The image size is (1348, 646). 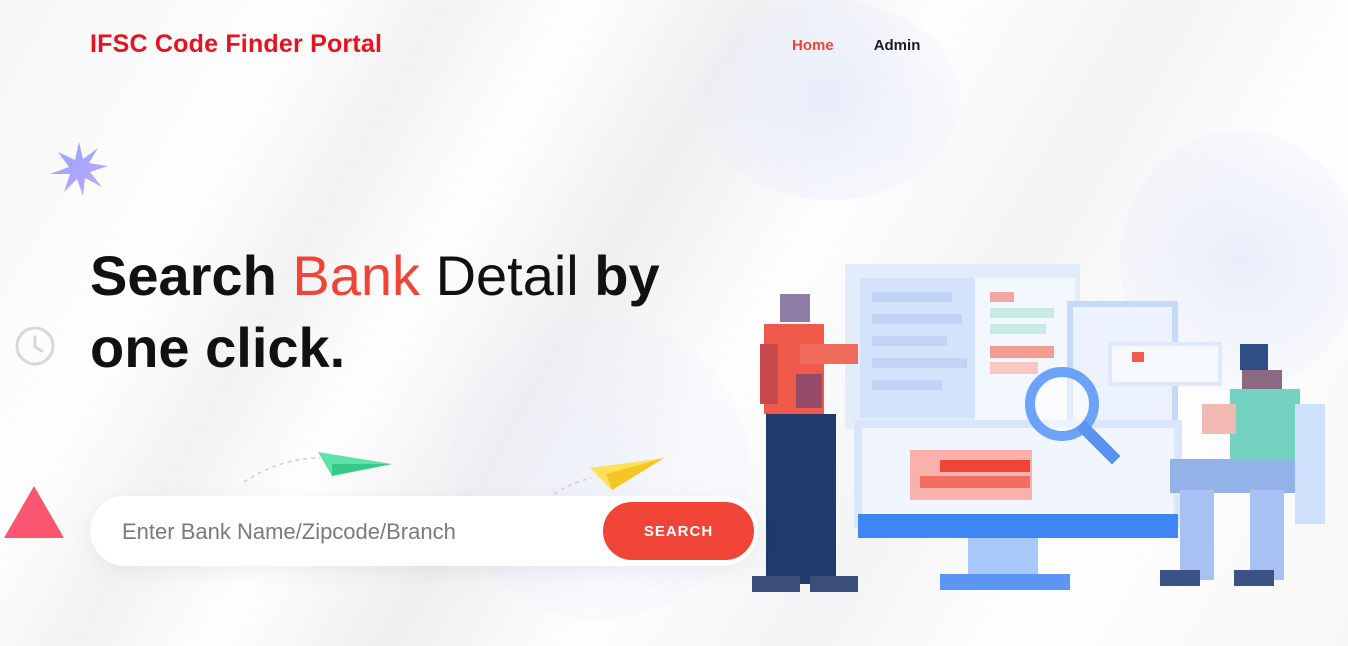 What do you see at coordinates (897, 45) in the screenshot?
I see `nav-link-admin: Admin` at bounding box center [897, 45].